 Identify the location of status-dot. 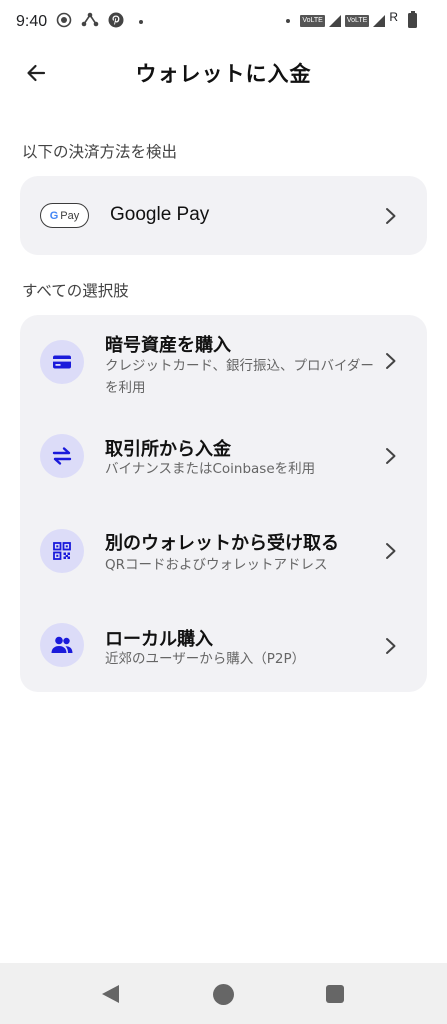
(288, 20).